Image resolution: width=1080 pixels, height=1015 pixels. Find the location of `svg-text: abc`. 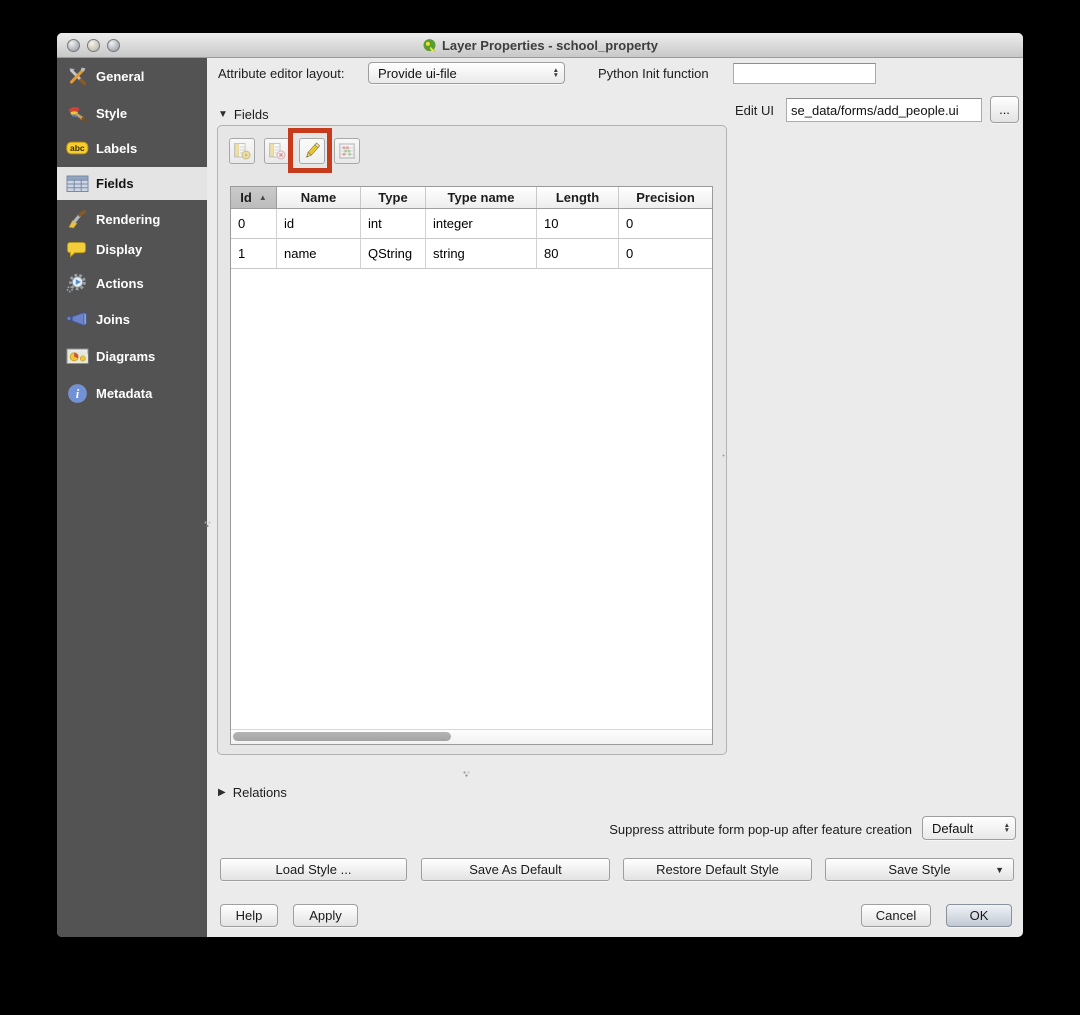

svg-text: abc is located at coordinates (76, 148).